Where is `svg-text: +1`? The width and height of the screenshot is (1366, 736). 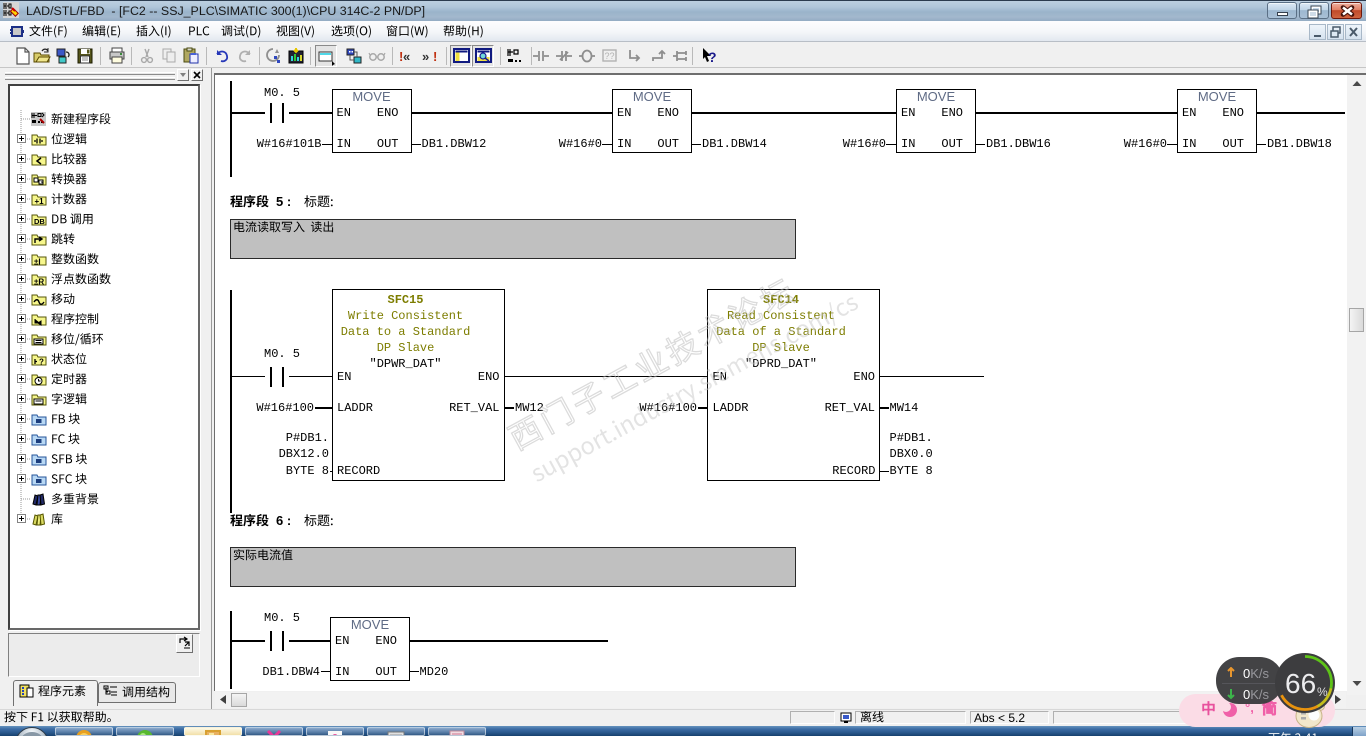 svg-text: +1 is located at coordinates (40, 201).